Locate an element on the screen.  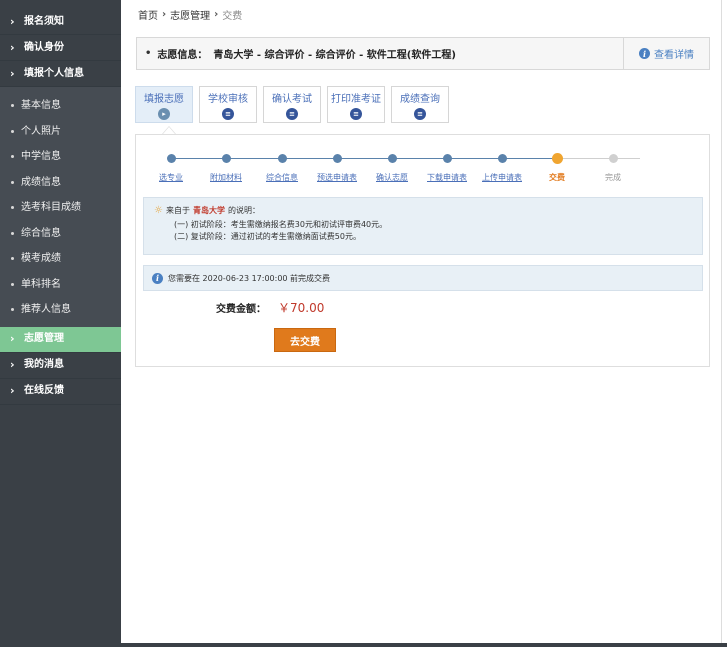
notice-prefix: 来自于 is located at coordinates (177, 210).